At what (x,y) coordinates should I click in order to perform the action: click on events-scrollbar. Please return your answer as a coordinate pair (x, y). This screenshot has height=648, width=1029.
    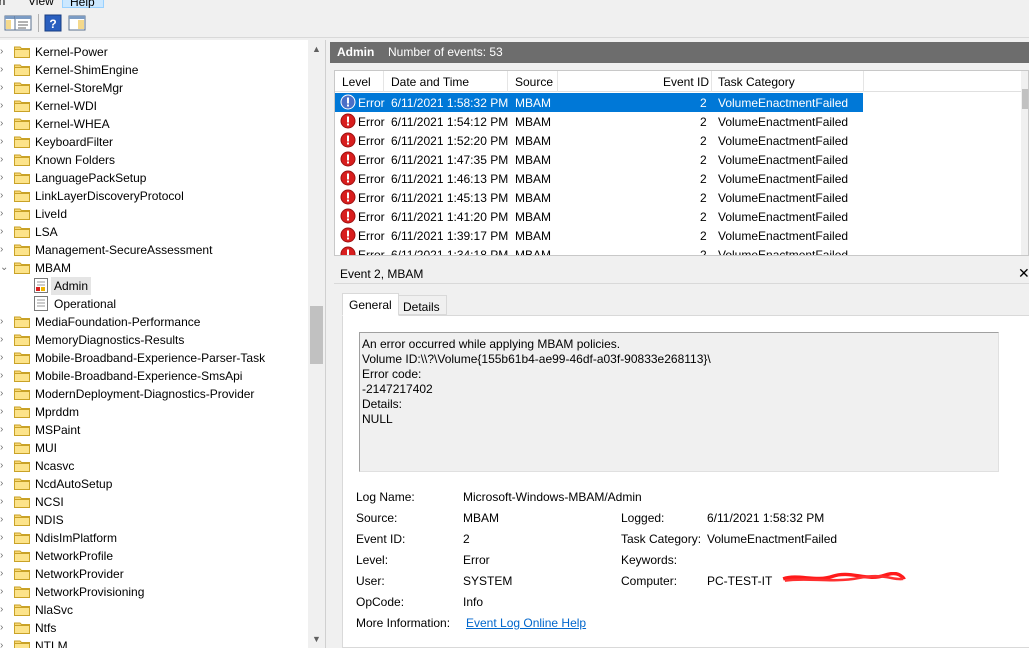
    Looking at the image, I should click on (1024, 163).